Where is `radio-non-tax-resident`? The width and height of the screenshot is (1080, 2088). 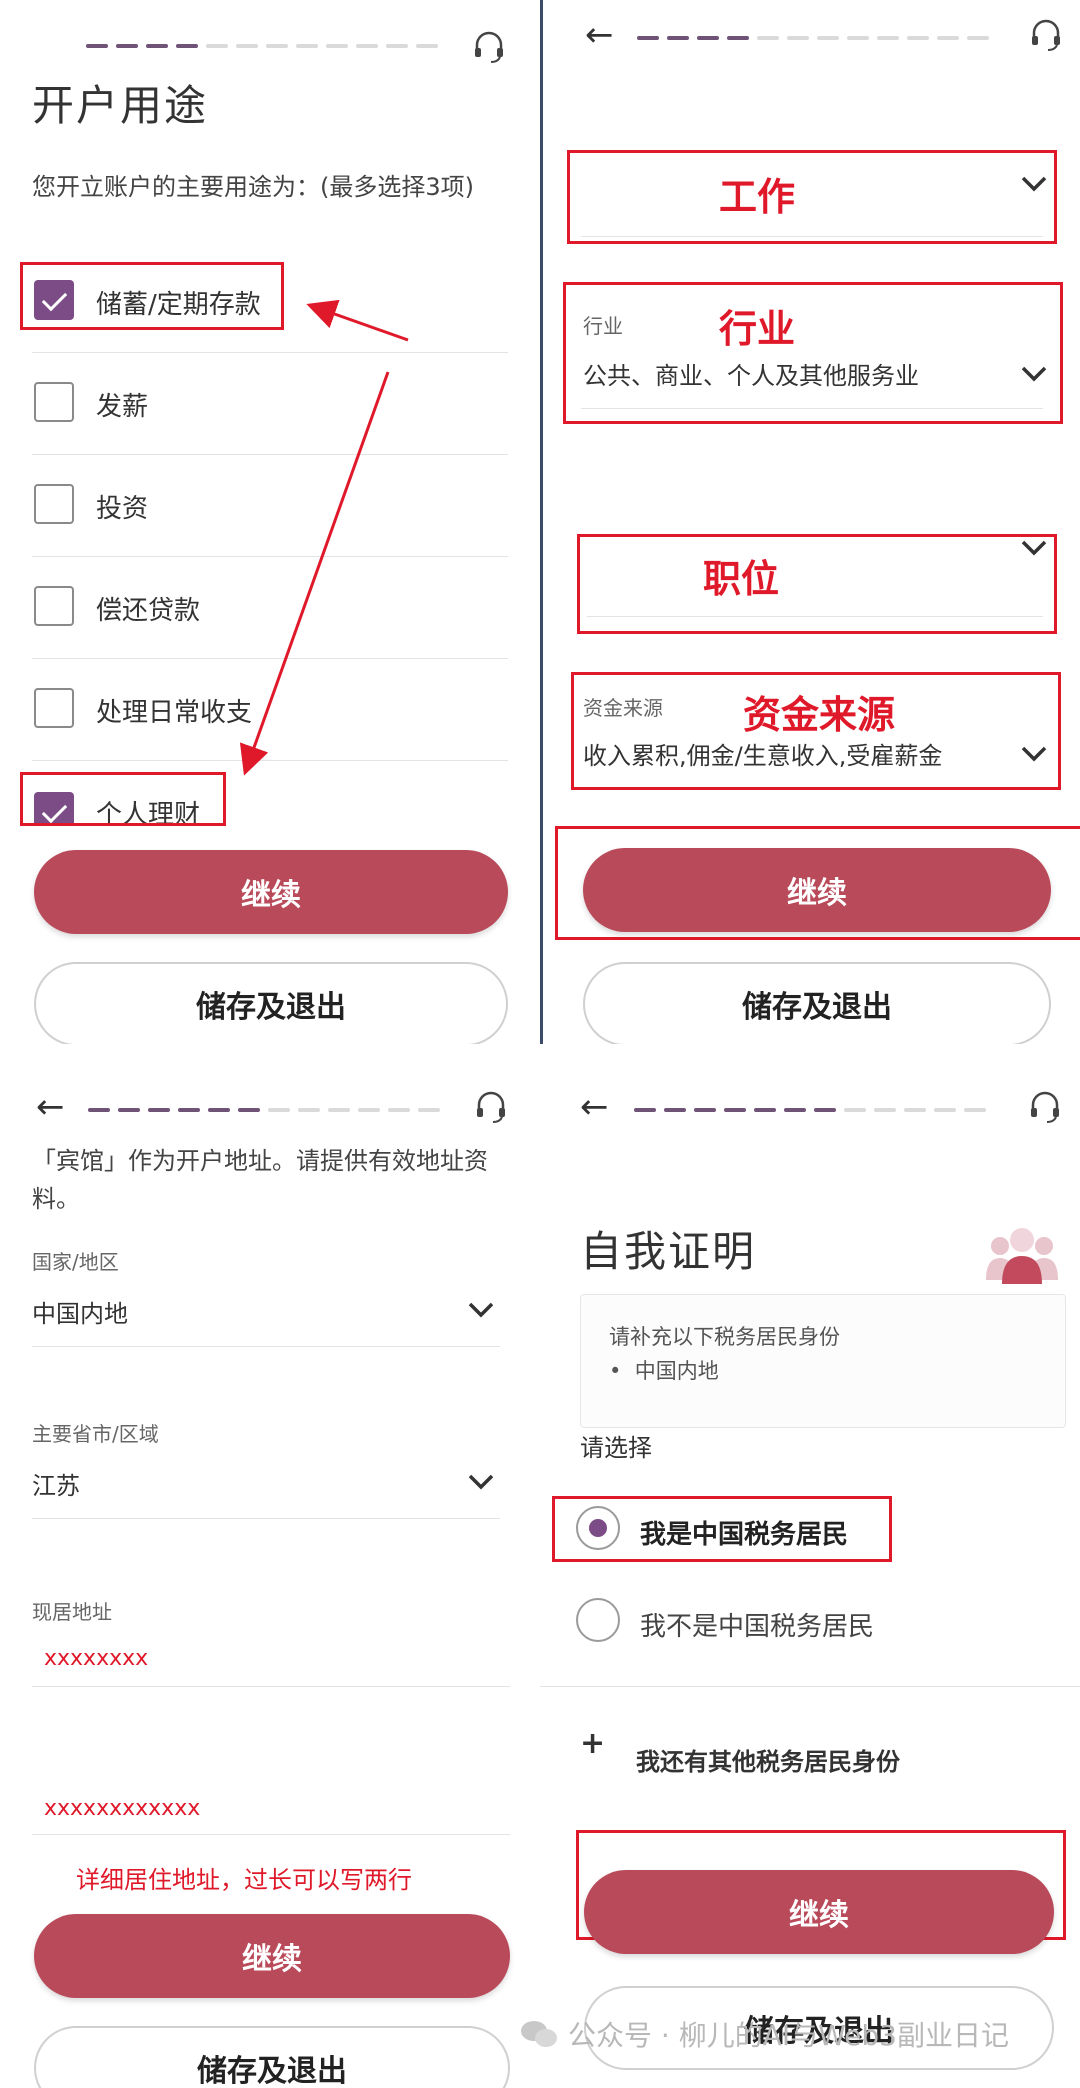 radio-non-tax-resident is located at coordinates (598, 1620).